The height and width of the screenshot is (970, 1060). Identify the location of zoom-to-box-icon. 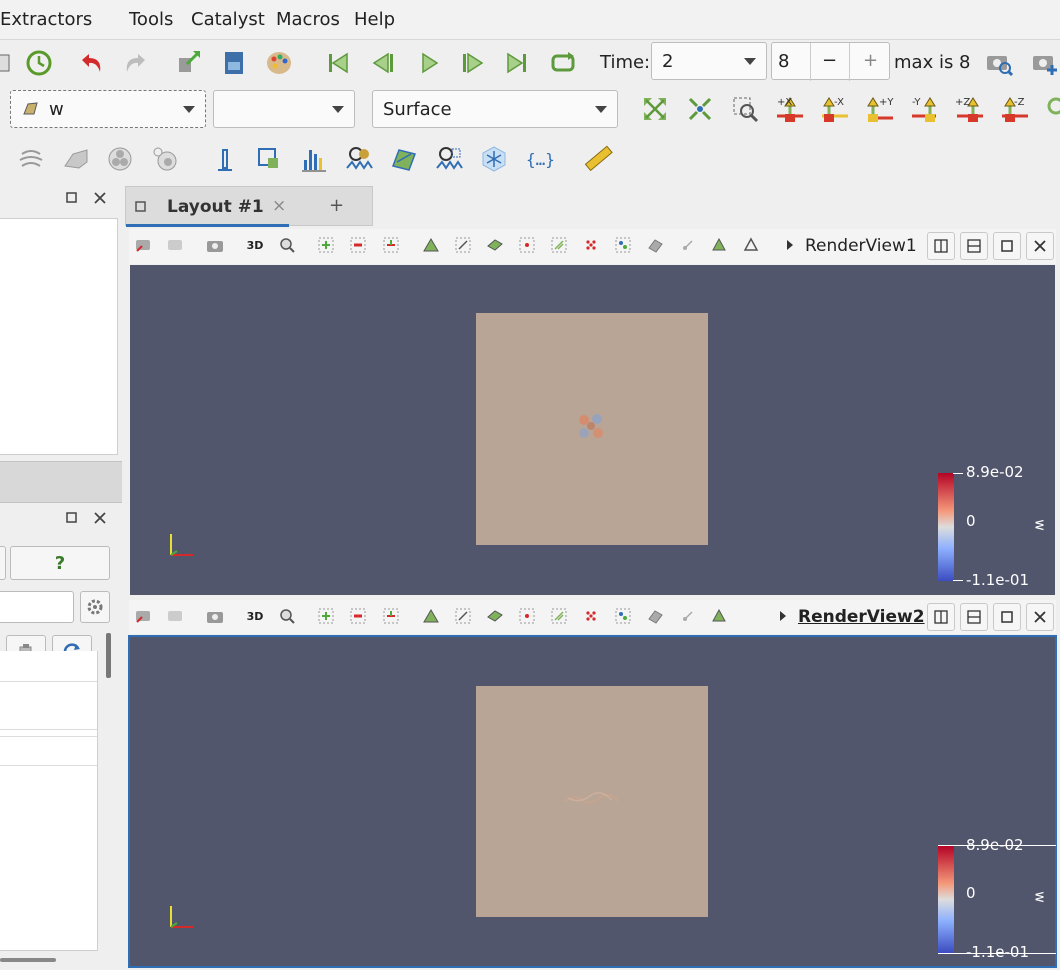
(745, 109).